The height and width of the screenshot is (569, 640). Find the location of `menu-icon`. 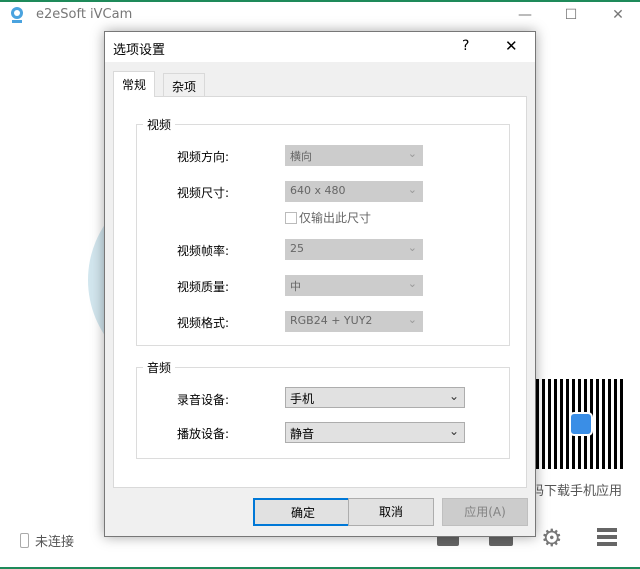

menu-icon is located at coordinates (607, 537).